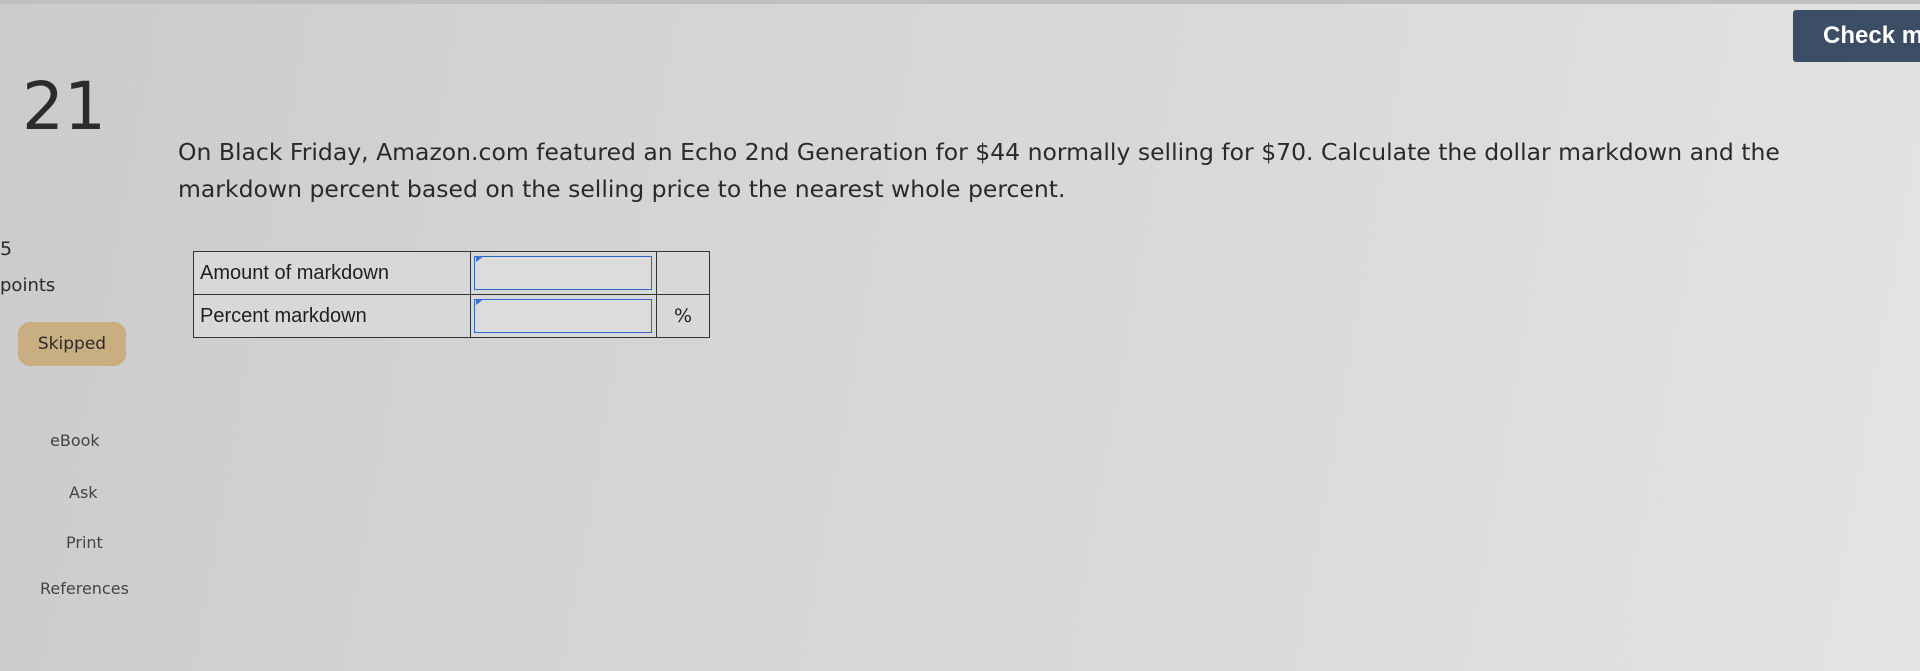 Image resolution: width=1920 pixels, height=671 pixels. What do you see at coordinates (332, 316) in the screenshot?
I see `row-label-percent-markdown: Percent markdown` at bounding box center [332, 316].